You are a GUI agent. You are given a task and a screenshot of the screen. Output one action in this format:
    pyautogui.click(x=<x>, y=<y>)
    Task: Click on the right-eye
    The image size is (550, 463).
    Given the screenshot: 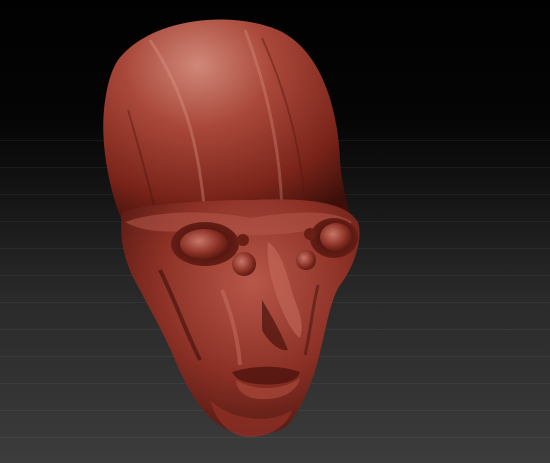 What is the action you would take?
    pyautogui.click(x=336, y=237)
    